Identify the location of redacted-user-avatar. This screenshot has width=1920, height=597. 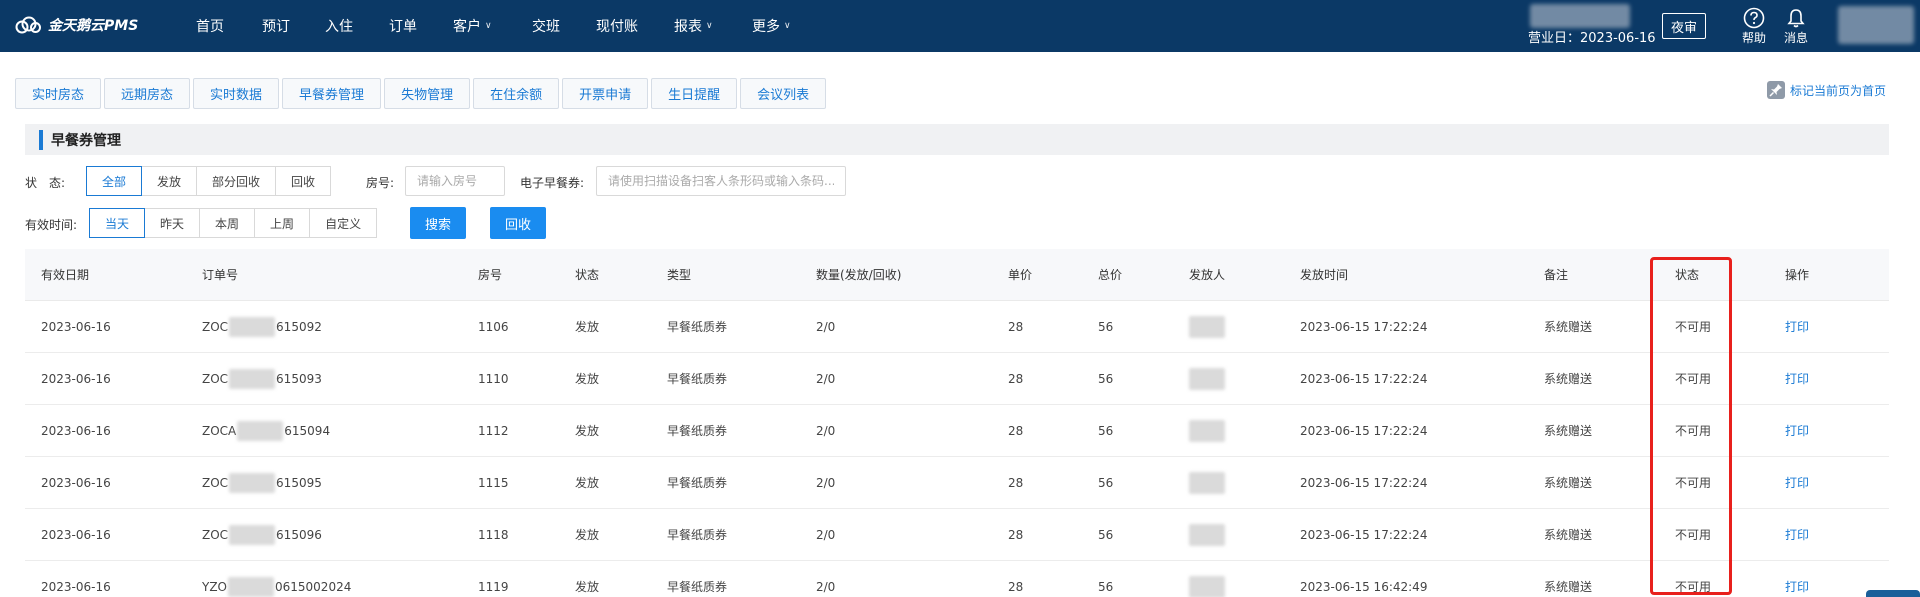
(1876, 25).